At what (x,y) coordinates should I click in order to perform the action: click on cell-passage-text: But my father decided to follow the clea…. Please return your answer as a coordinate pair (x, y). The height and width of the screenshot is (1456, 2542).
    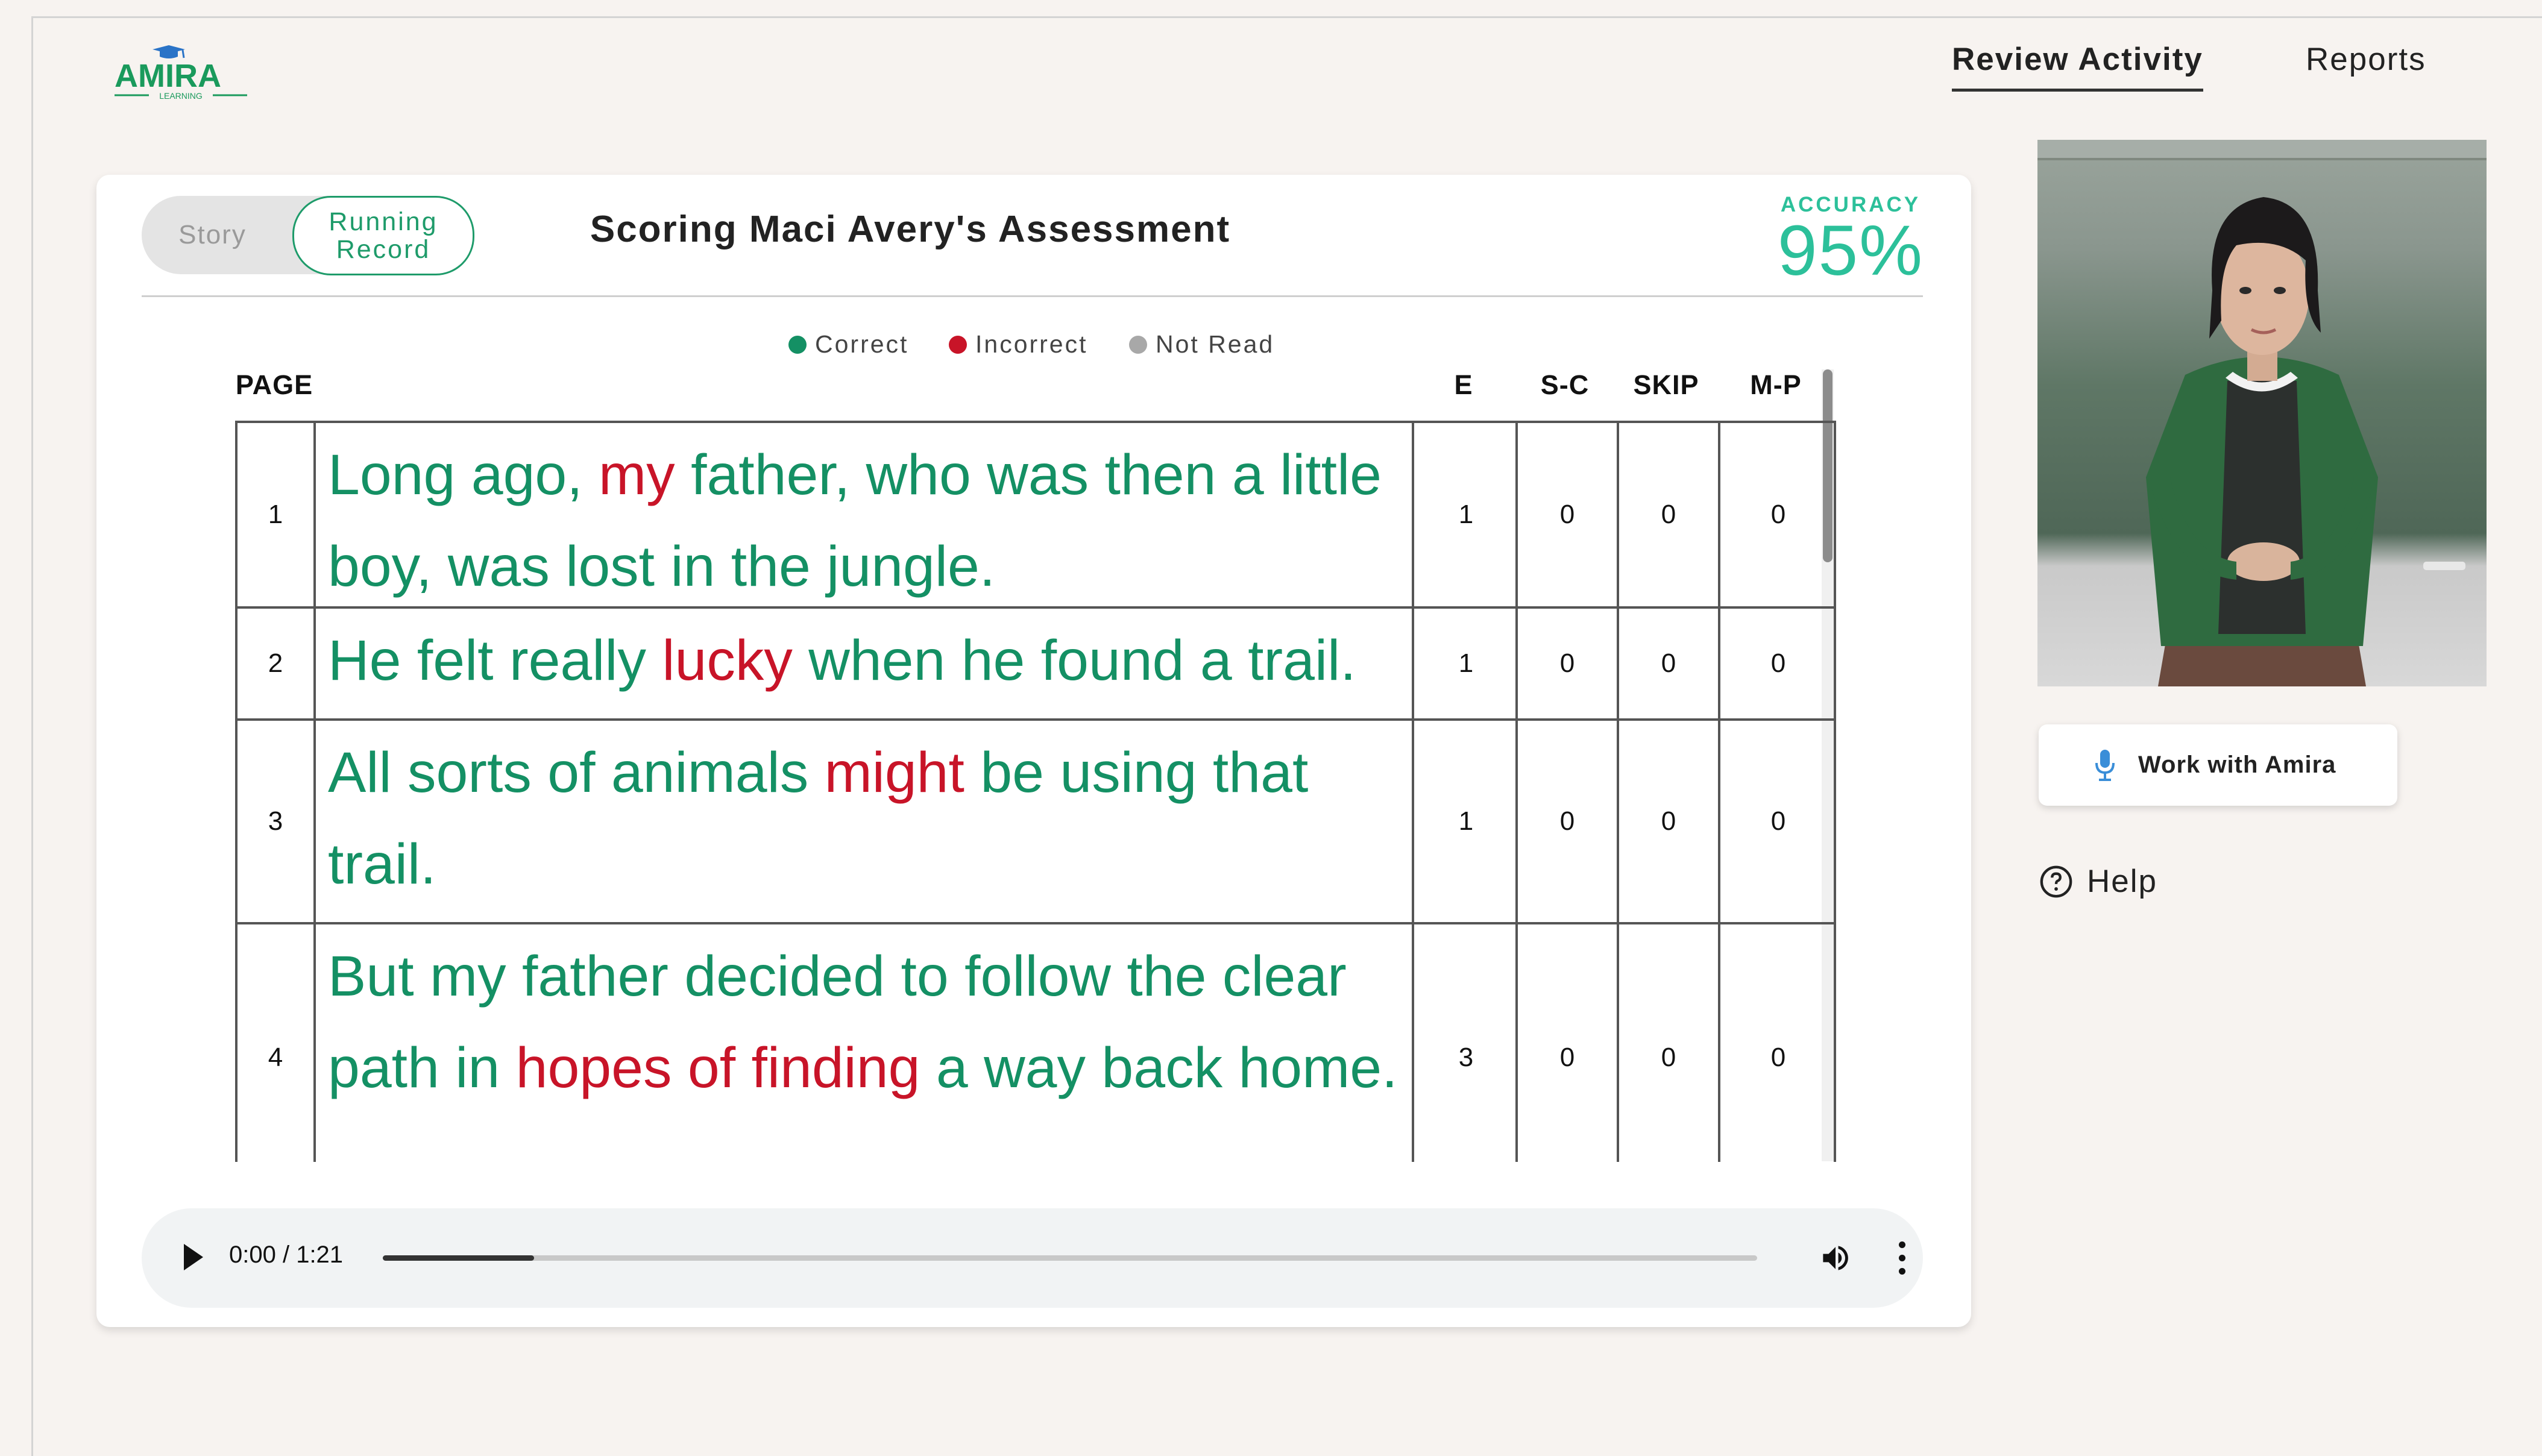
    Looking at the image, I should click on (865, 1043).